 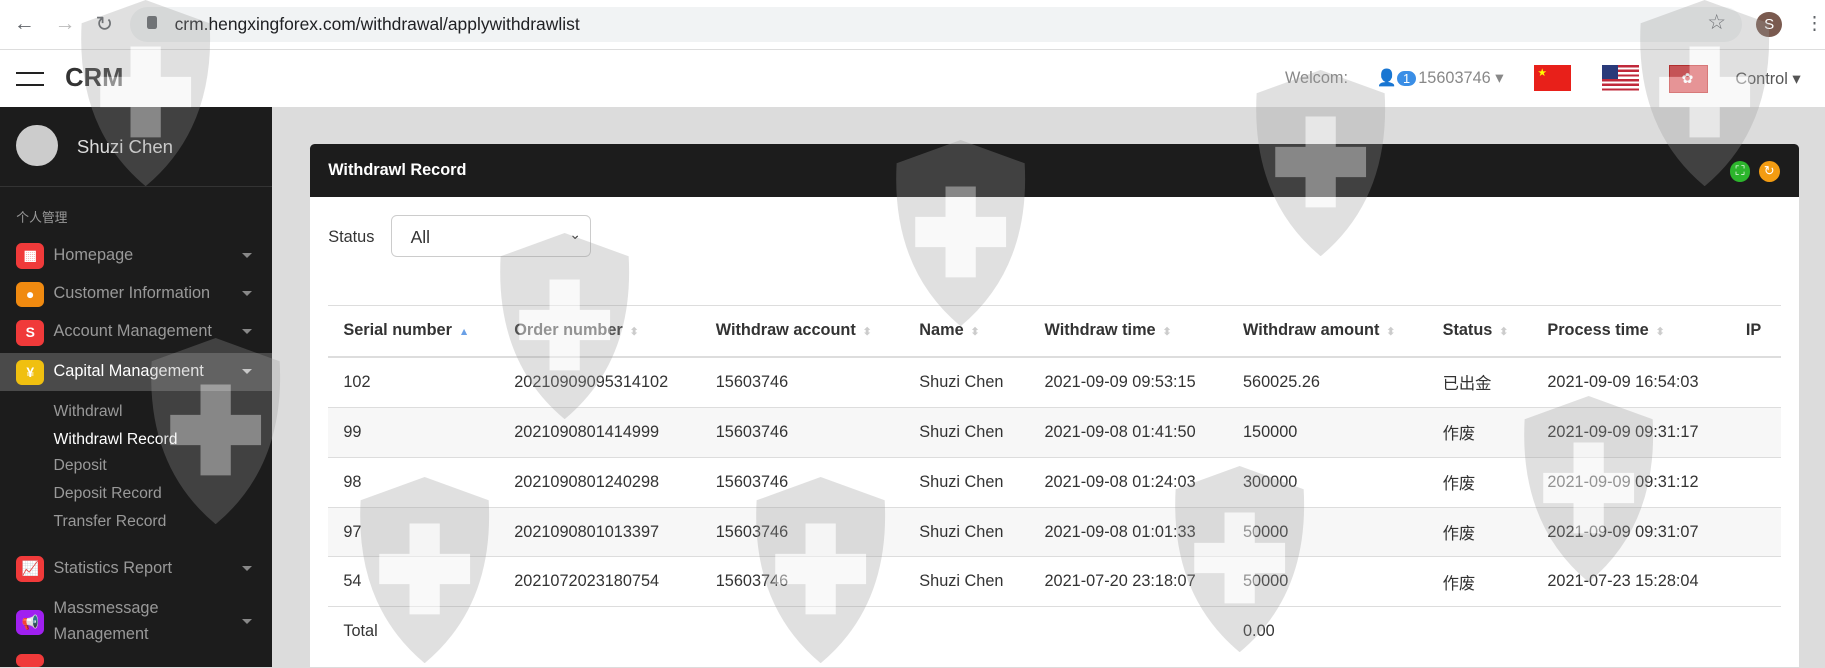 I want to click on sidebar-item-homepage: ▦ Homepage, so click(x=136, y=255).